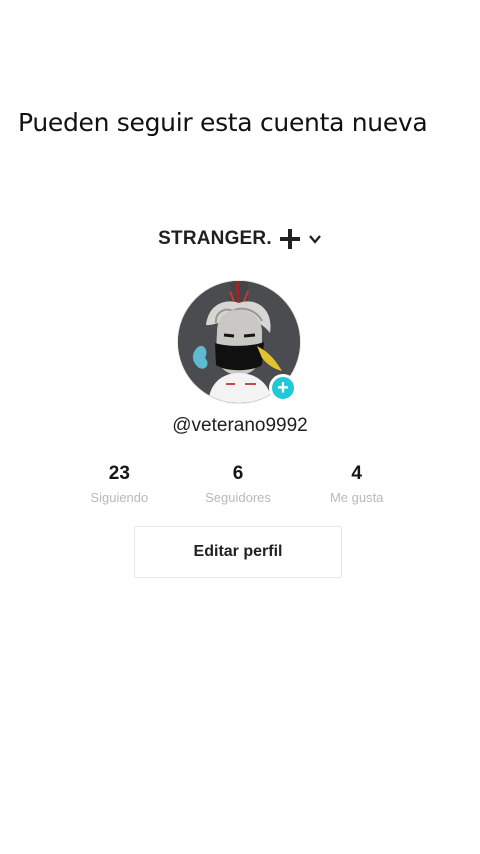  What do you see at coordinates (356, 473) in the screenshot?
I see `stat-likes-value: 4` at bounding box center [356, 473].